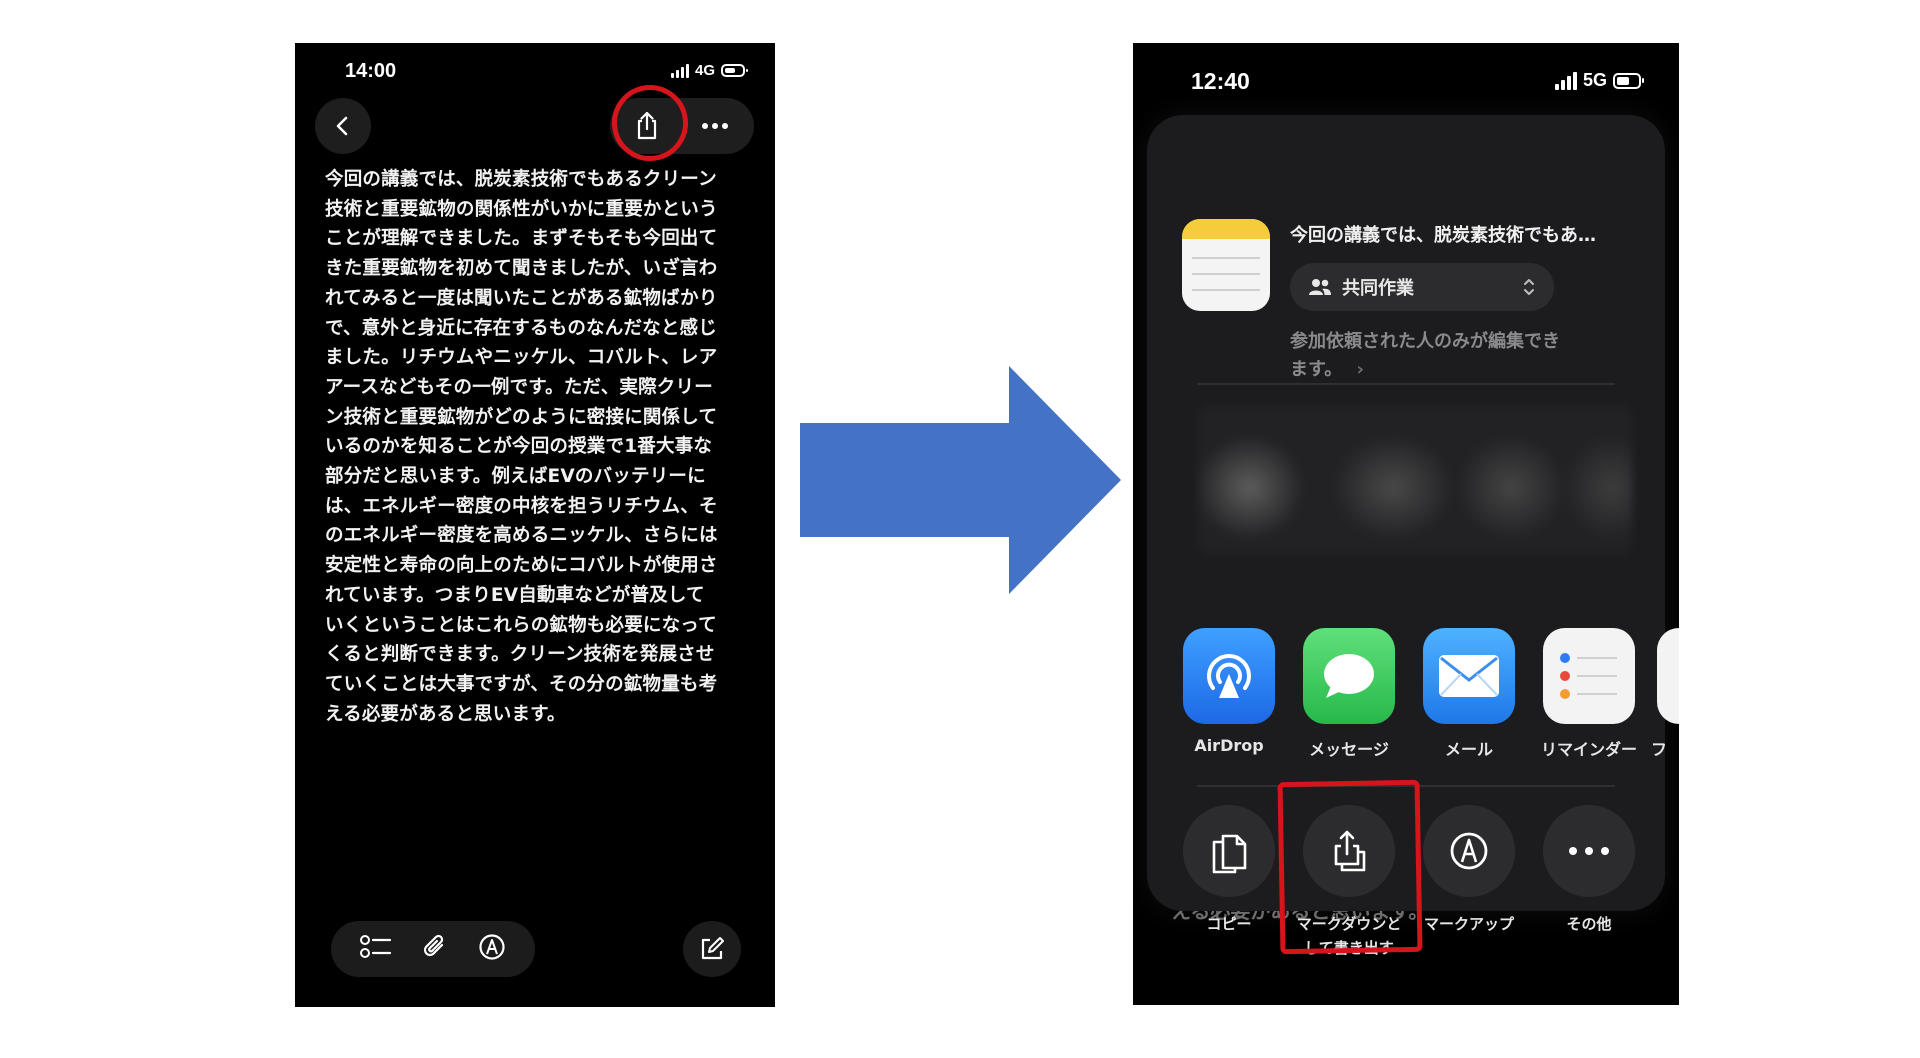 The width and height of the screenshot is (1920, 1058). Describe the element at coordinates (1229, 924) in the screenshot. I see `action-label-copy: コピー` at that location.